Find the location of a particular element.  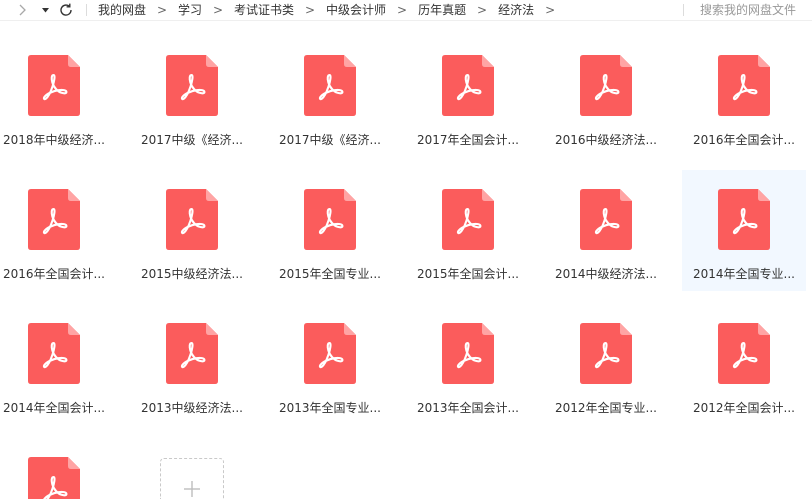

breadcrumb: 我的网盘 > 学习 > 考试证书类 > 中级会计师 > 历年真题 > 经济法 > is located at coordinates (332, 10).